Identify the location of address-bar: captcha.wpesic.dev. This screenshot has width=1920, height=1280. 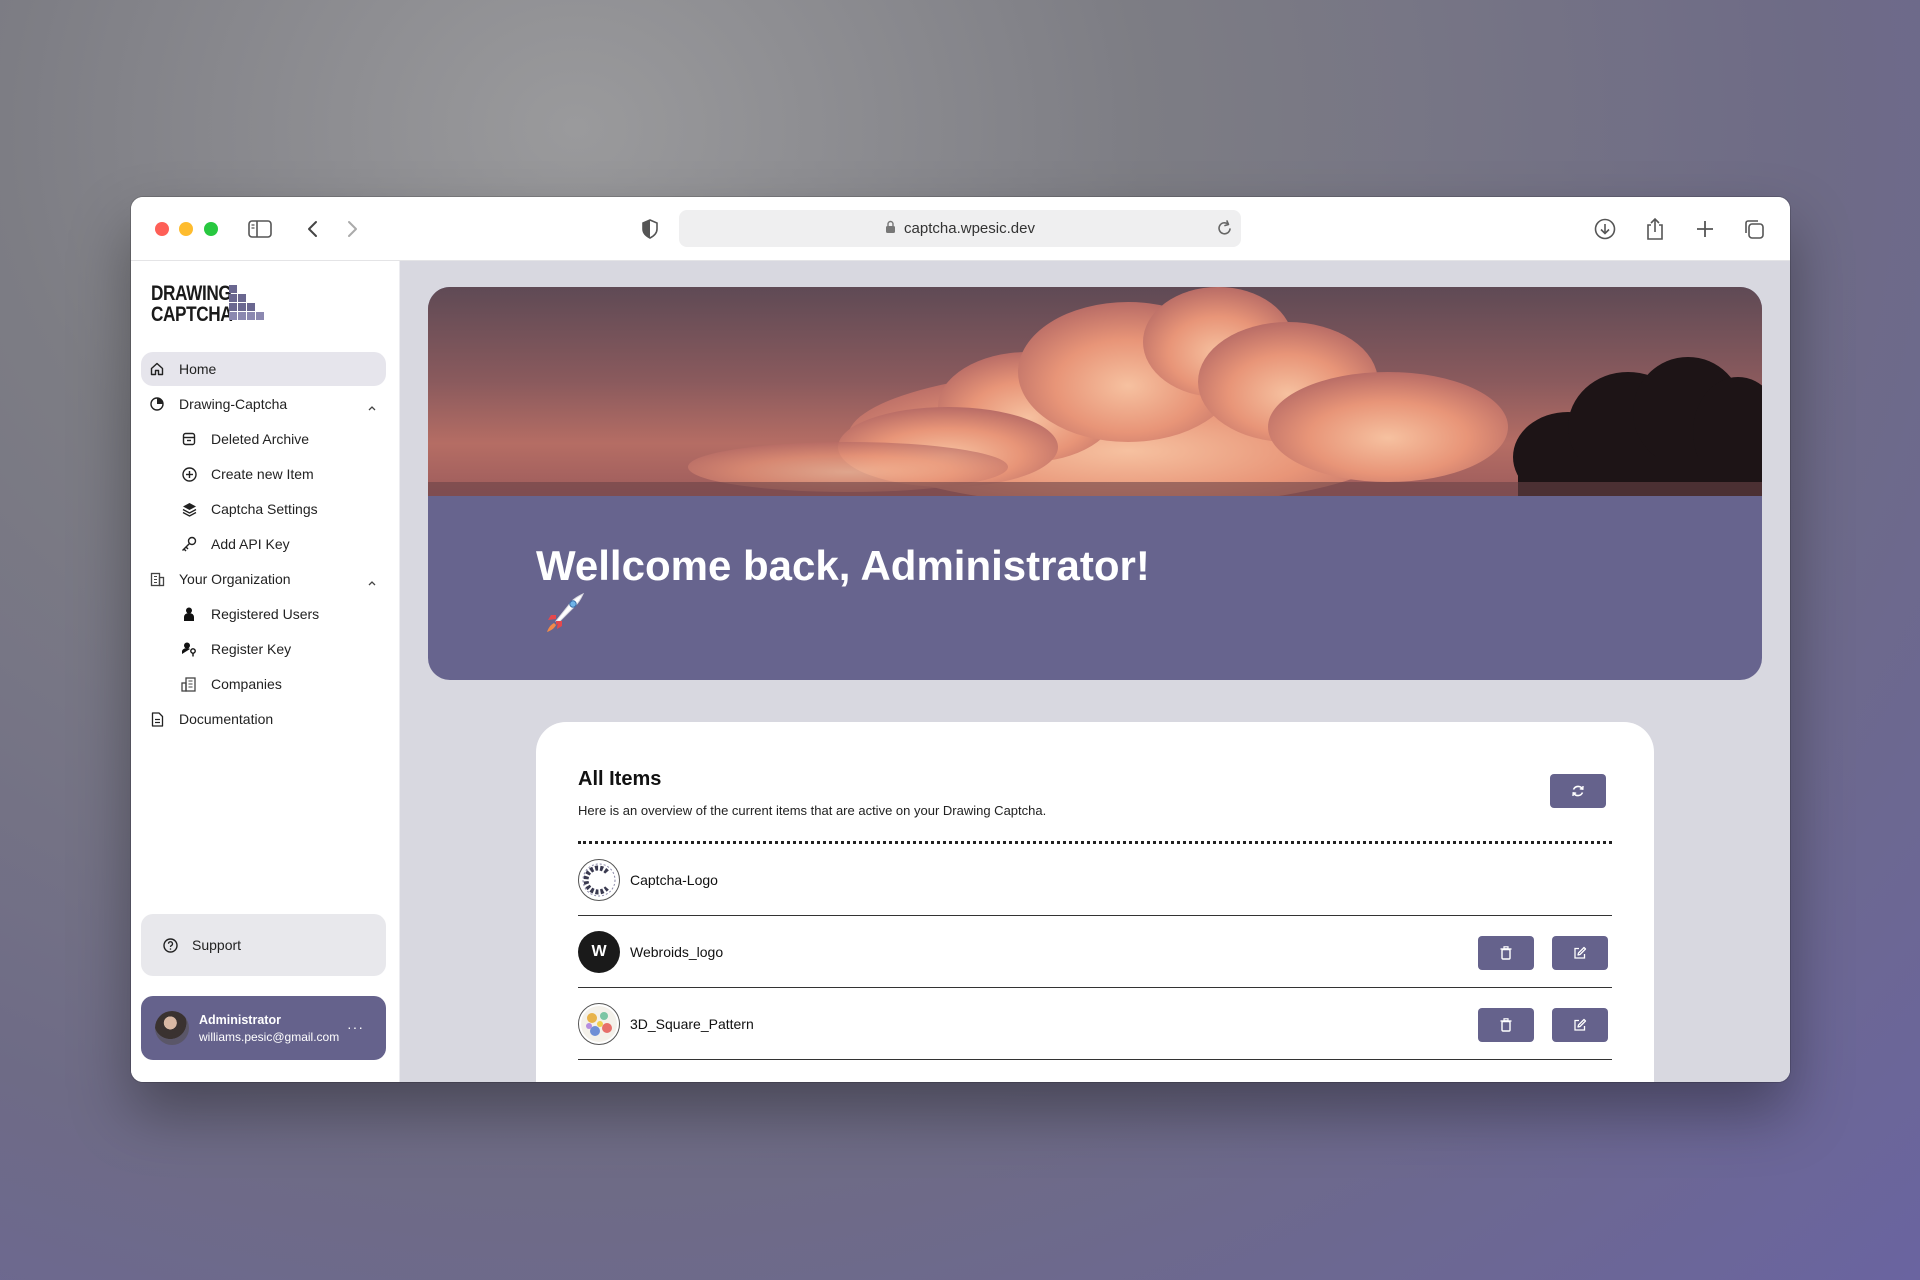
(960, 228).